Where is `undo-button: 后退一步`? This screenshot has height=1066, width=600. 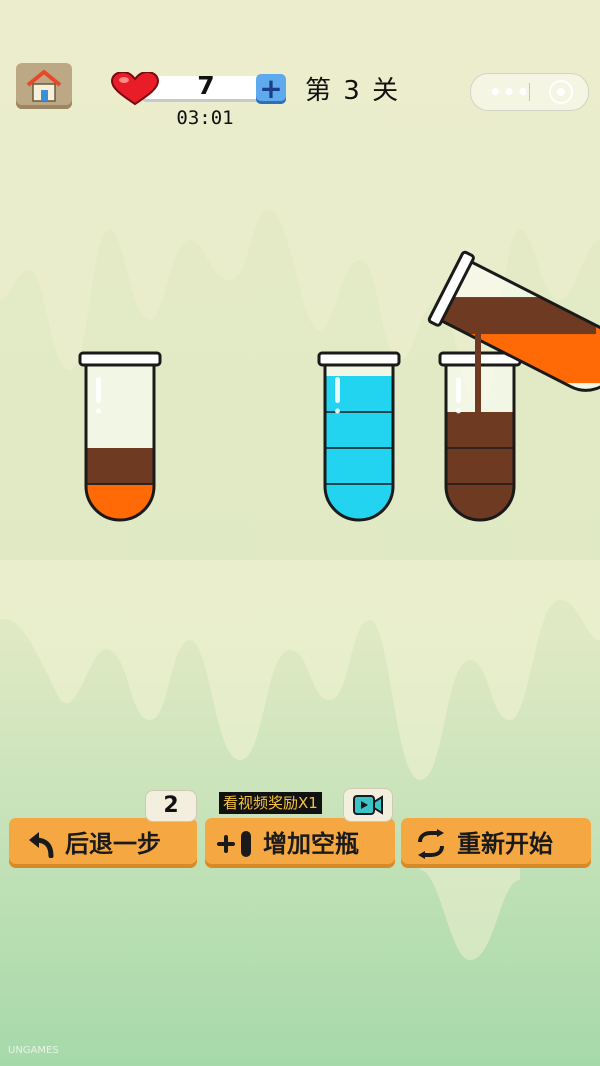
undo-button: 后退一步 is located at coordinates (103, 843).